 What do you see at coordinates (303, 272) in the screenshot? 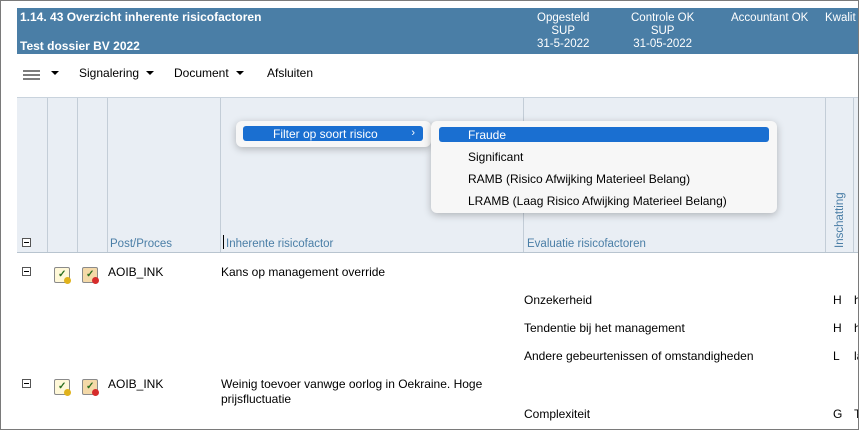
I see `row-1-factor: Kans op management override` at bounding box center [303, 272].